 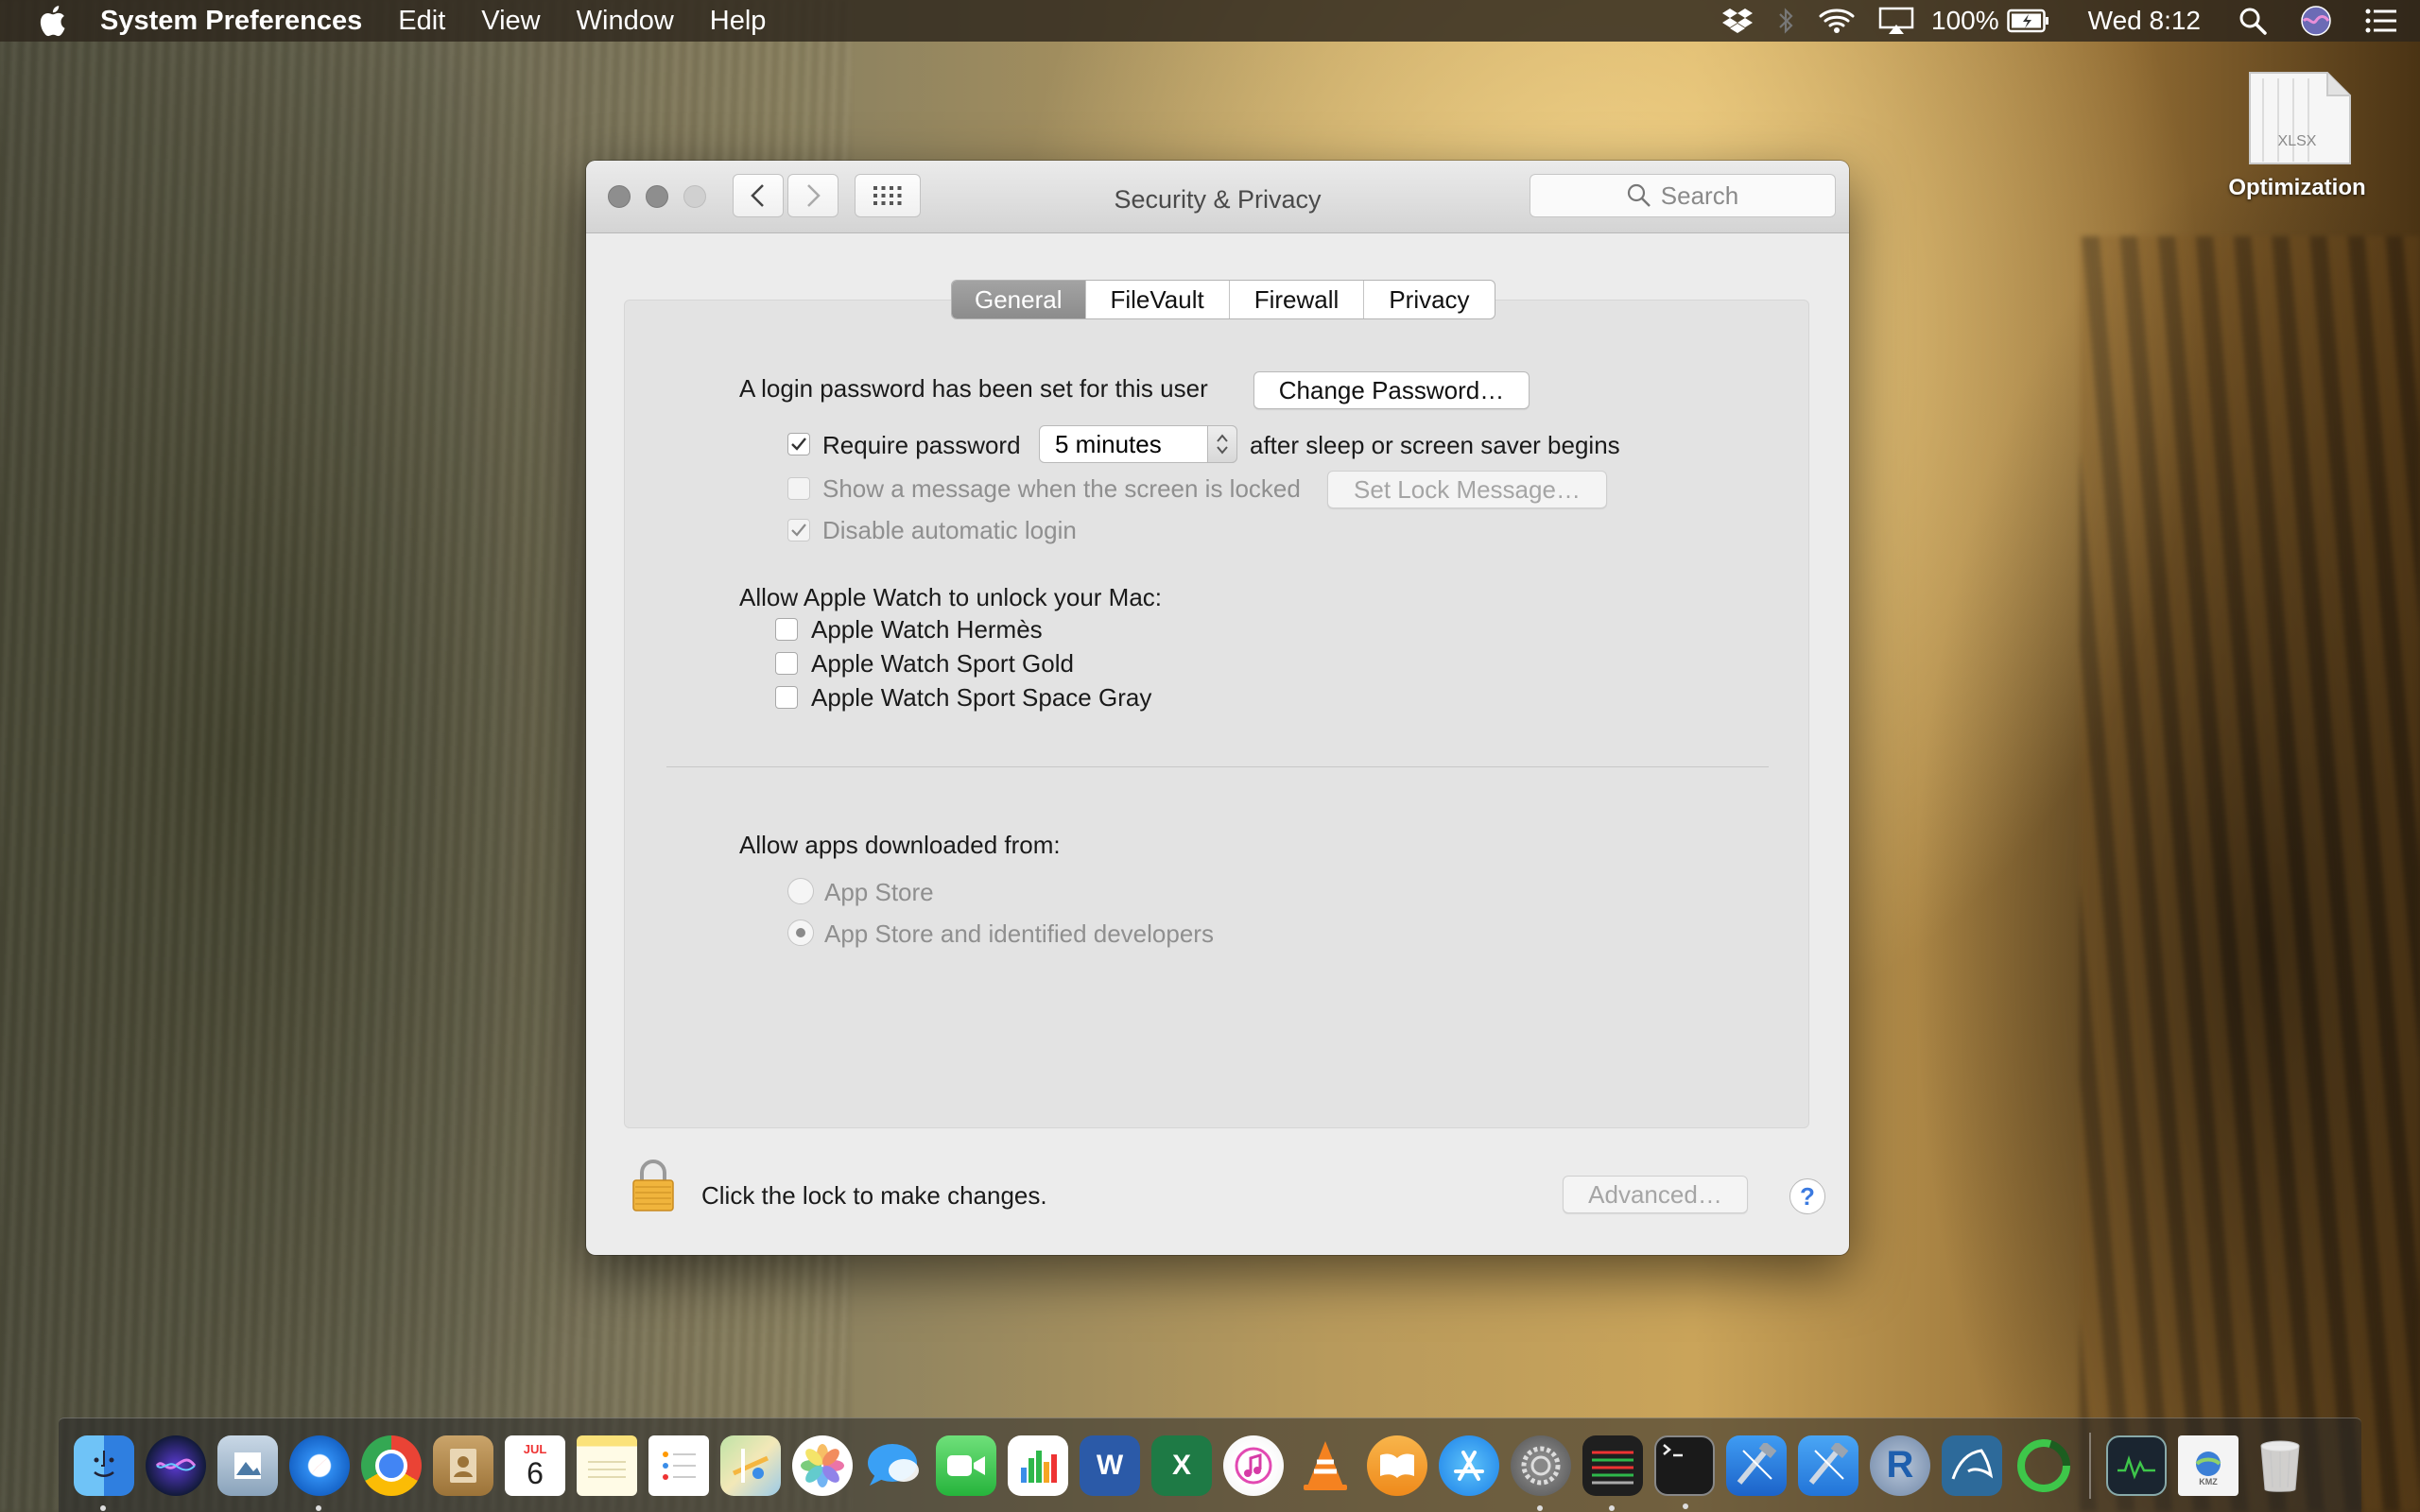 I want to click on xcode-icon, so click(x=1828, y=1465).